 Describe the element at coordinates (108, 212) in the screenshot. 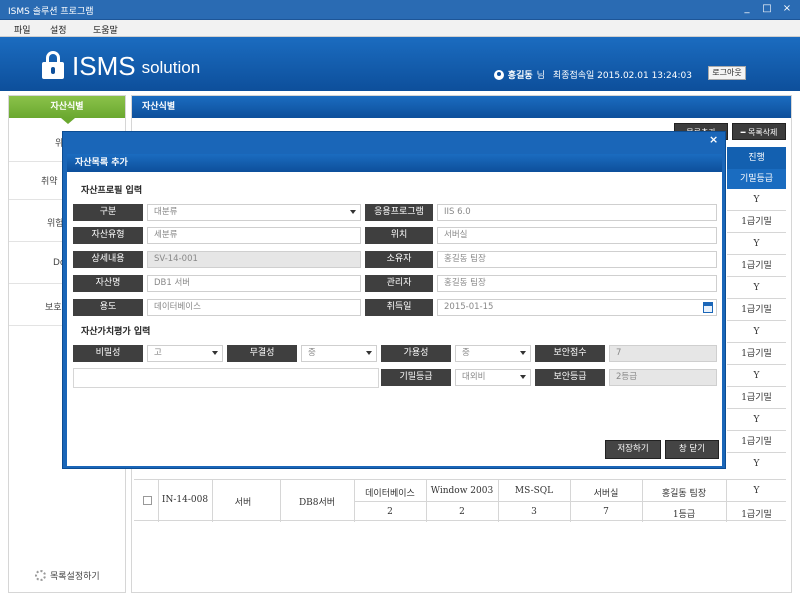

I see `label-category: 구분` at that location.